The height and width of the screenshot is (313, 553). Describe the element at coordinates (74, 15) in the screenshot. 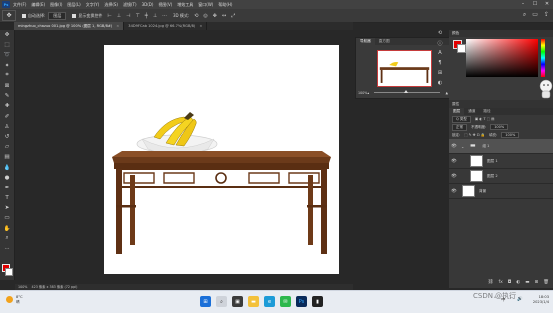

I see `transform-checkbox` at that location.